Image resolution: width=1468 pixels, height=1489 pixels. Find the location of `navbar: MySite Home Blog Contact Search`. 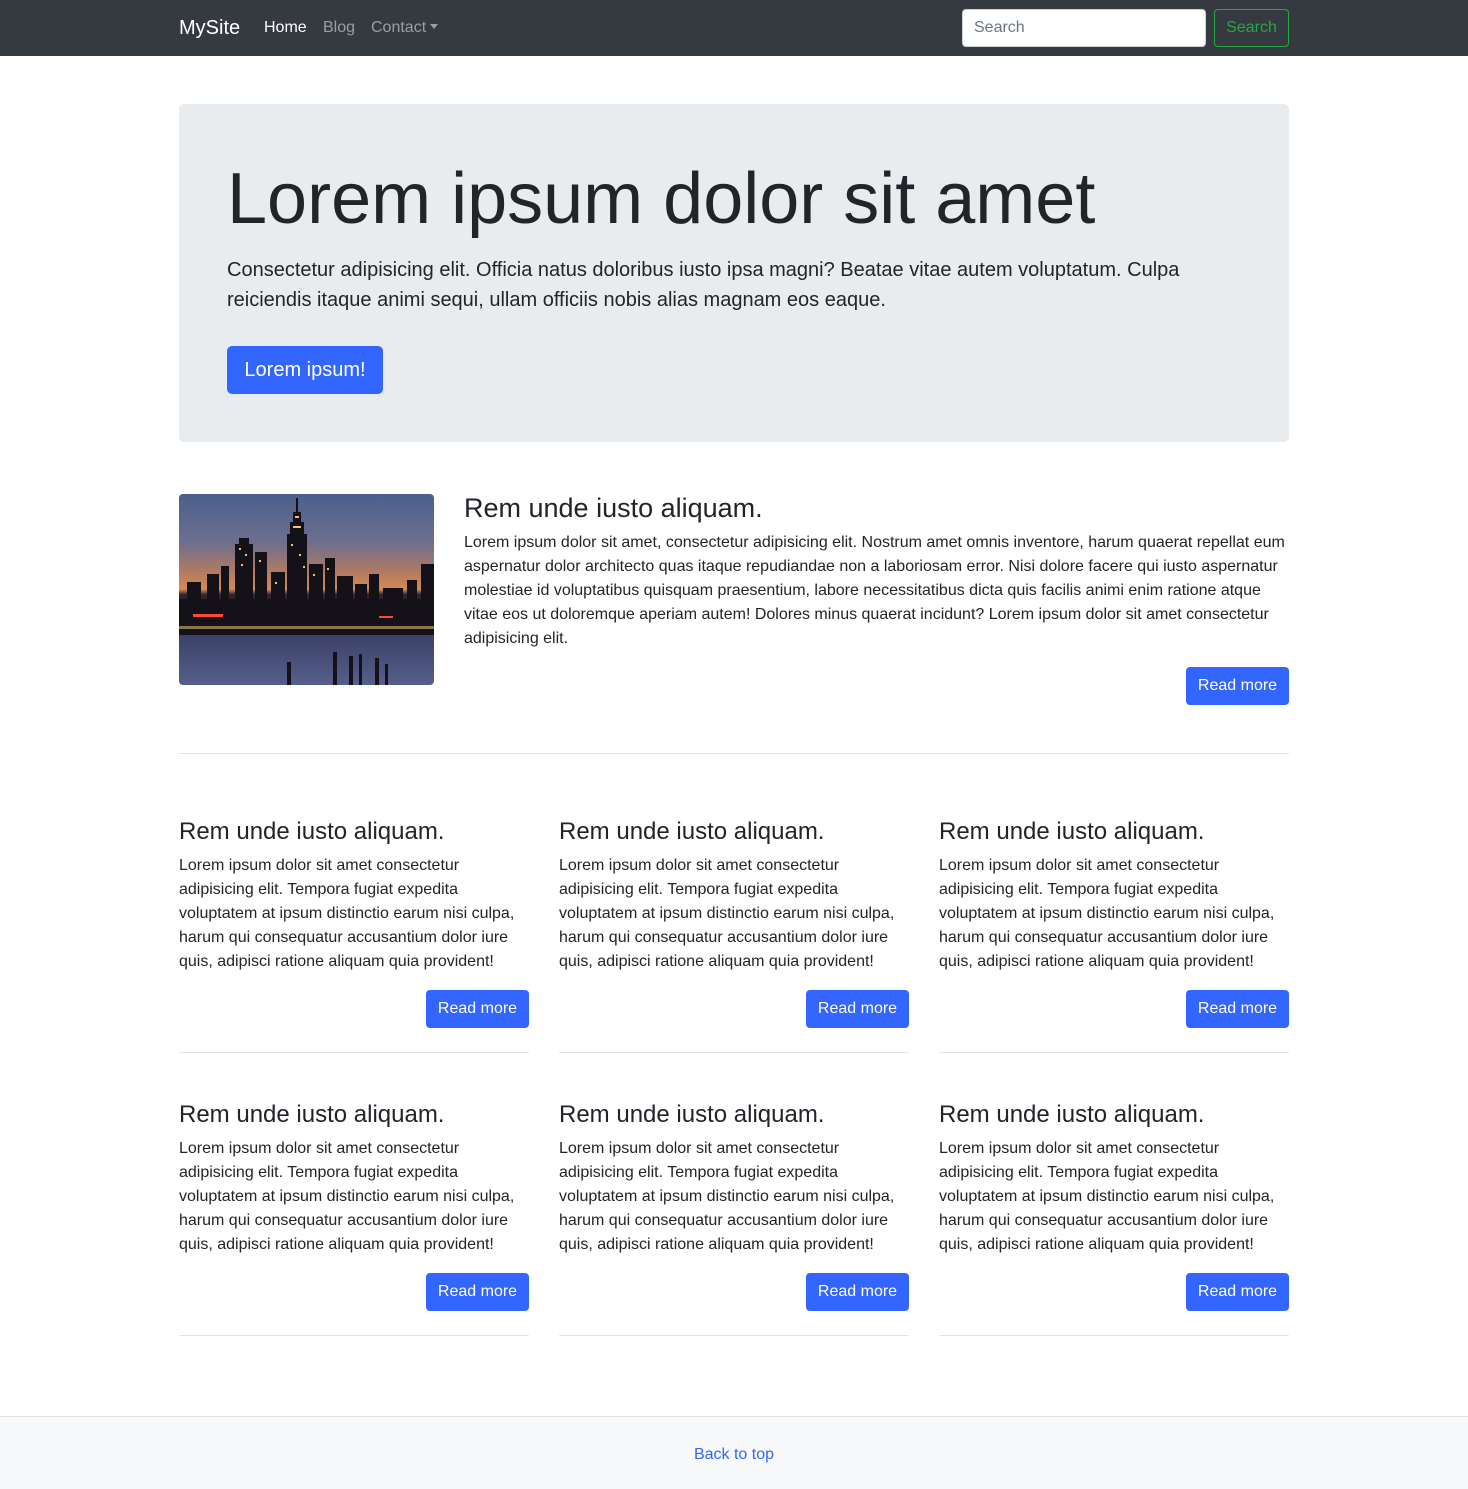

navbar: MySite Home Blog Contact Search is located at coordinates (734, 28).